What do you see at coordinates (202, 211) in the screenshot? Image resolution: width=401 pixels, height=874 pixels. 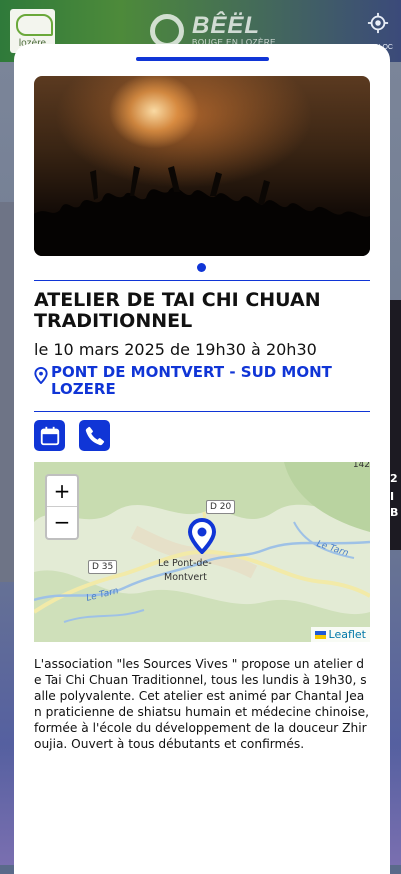 I see `crowd-silhouette` at bounding box center [202, 211].